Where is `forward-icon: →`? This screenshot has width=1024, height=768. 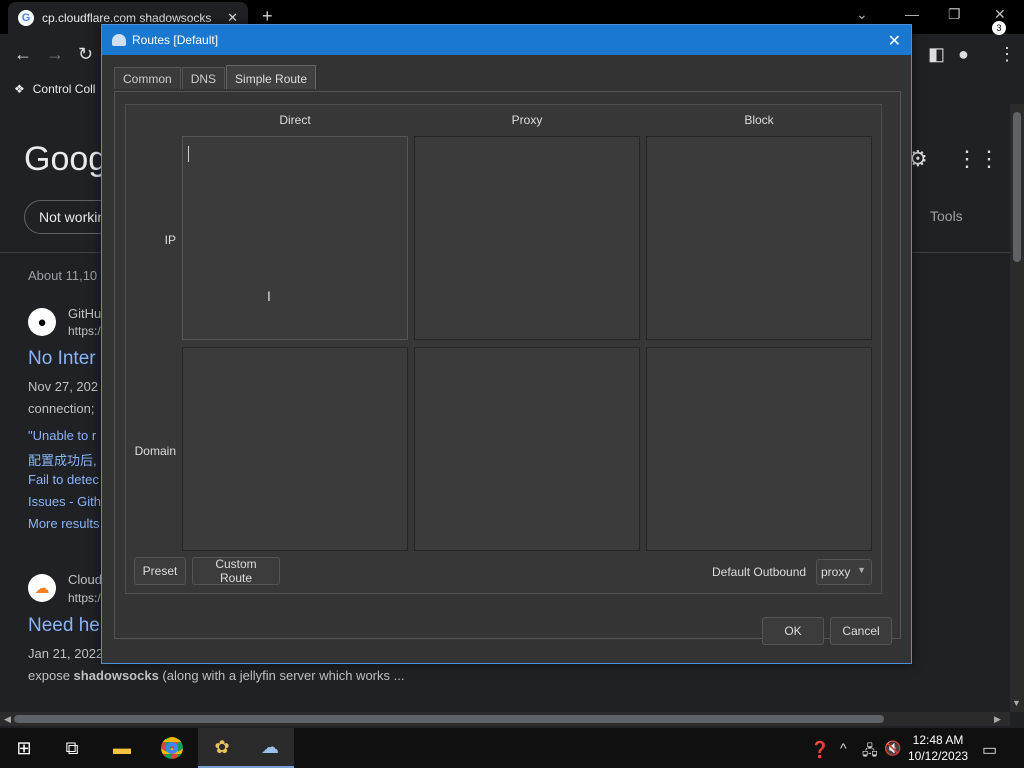
forward-icon: → is located at coordinates (55, 54).